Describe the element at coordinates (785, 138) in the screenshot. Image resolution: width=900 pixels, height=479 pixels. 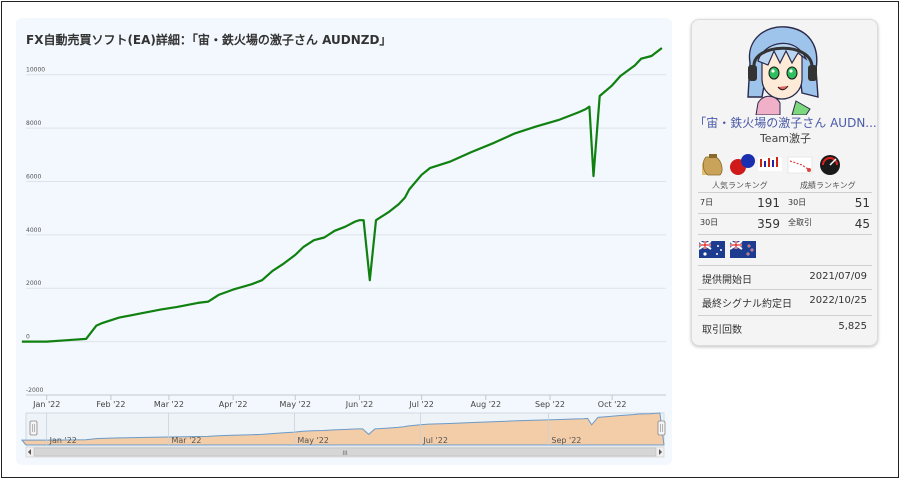
I see `team-name: Team激子` at that location.